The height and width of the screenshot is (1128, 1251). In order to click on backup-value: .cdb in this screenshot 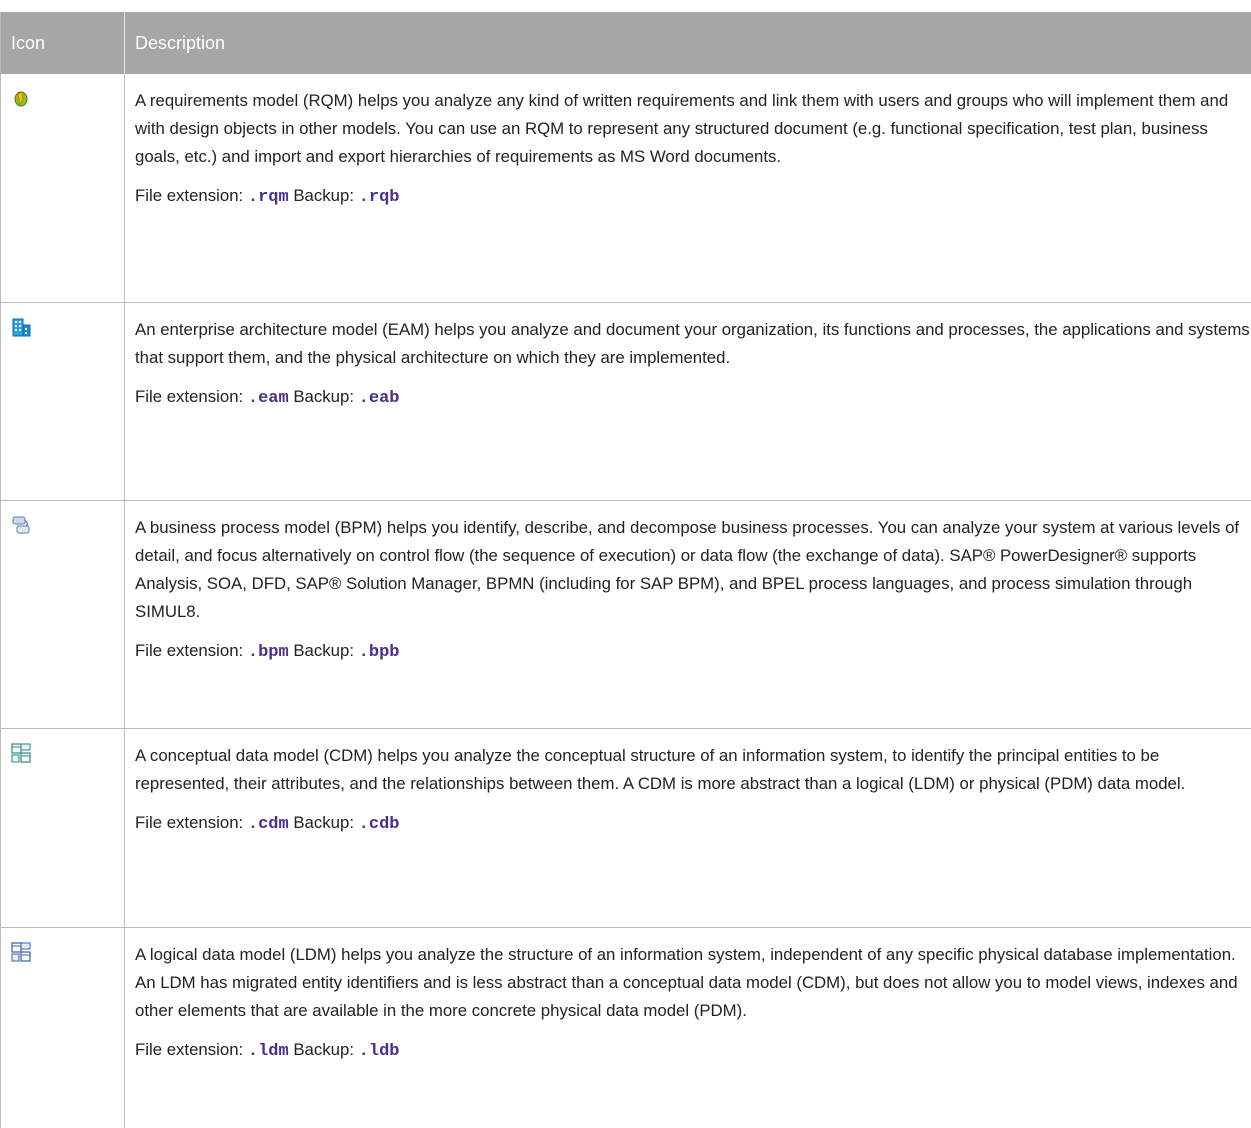, I will do `click(379, 824)`.